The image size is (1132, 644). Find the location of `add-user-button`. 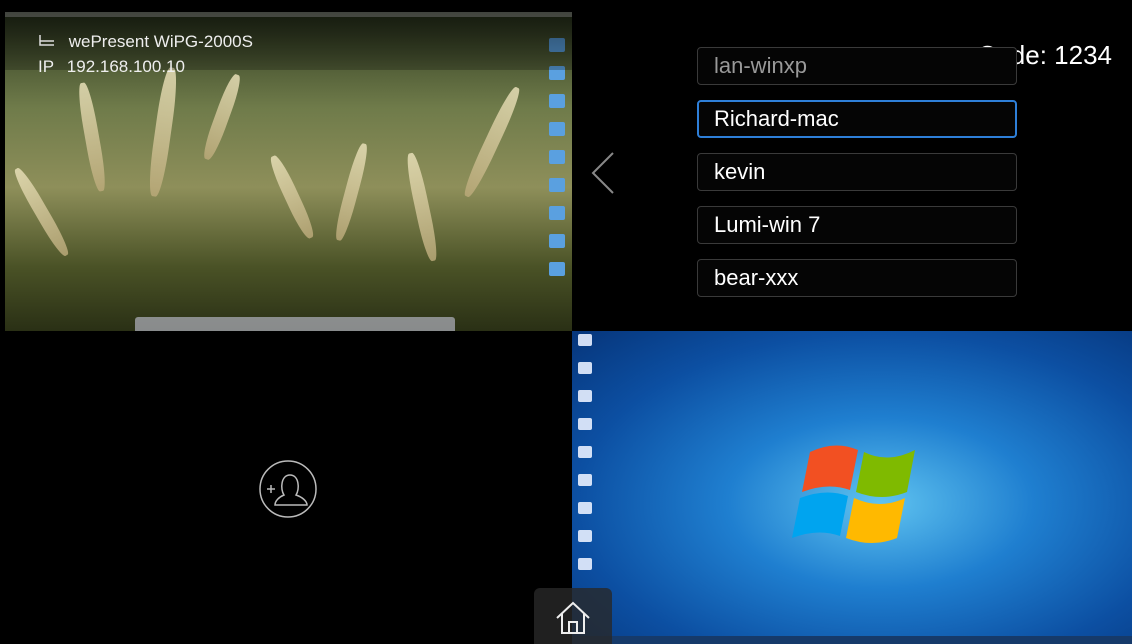

add-user-button is located at coordinates (288, 489).